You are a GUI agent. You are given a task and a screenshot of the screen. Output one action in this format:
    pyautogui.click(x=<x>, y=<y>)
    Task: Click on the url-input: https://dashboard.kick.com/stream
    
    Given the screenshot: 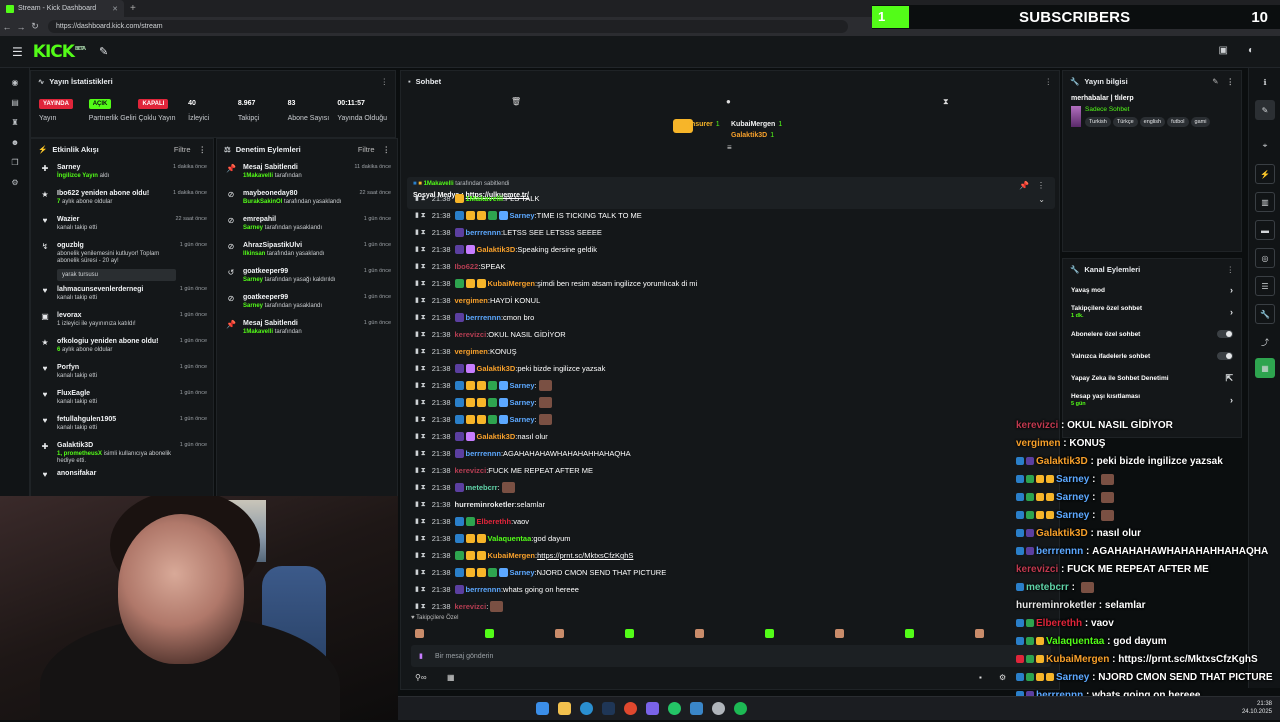 What is the action you would take?
    pyautogui.click(x=448, y=26)
    